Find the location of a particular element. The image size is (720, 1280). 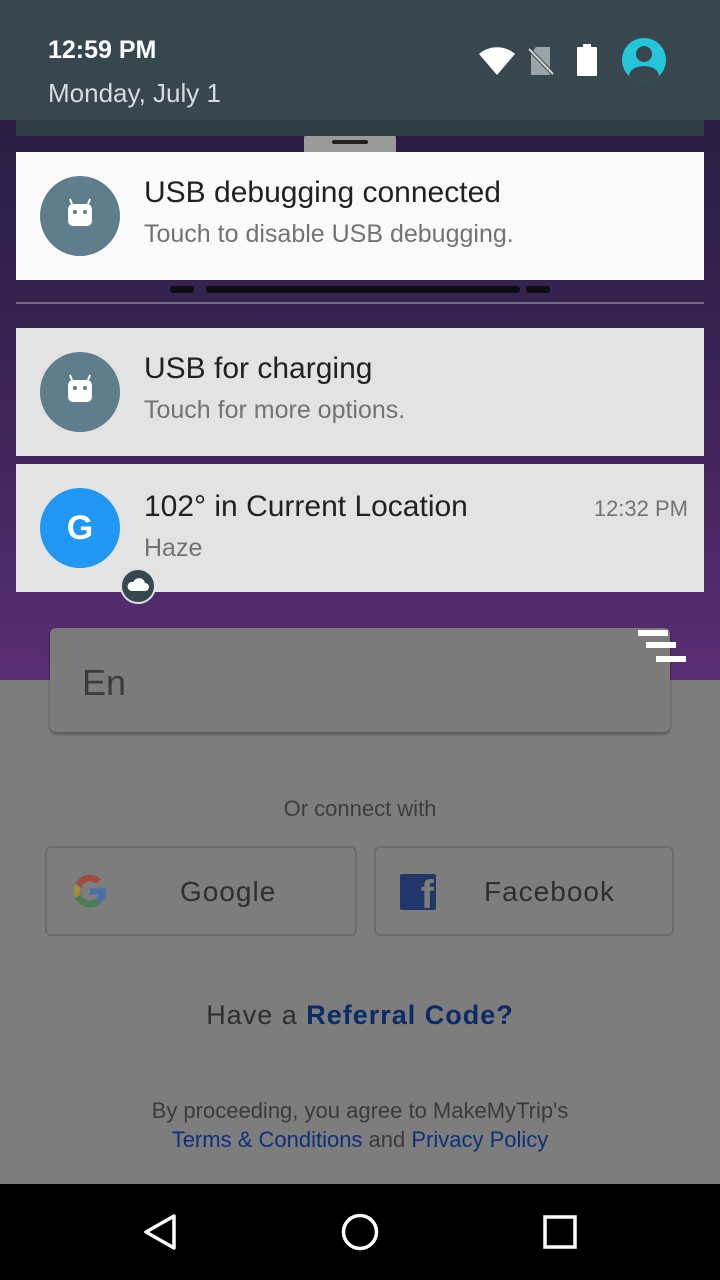

no-sim-icon is located at coordinates (541, 61).